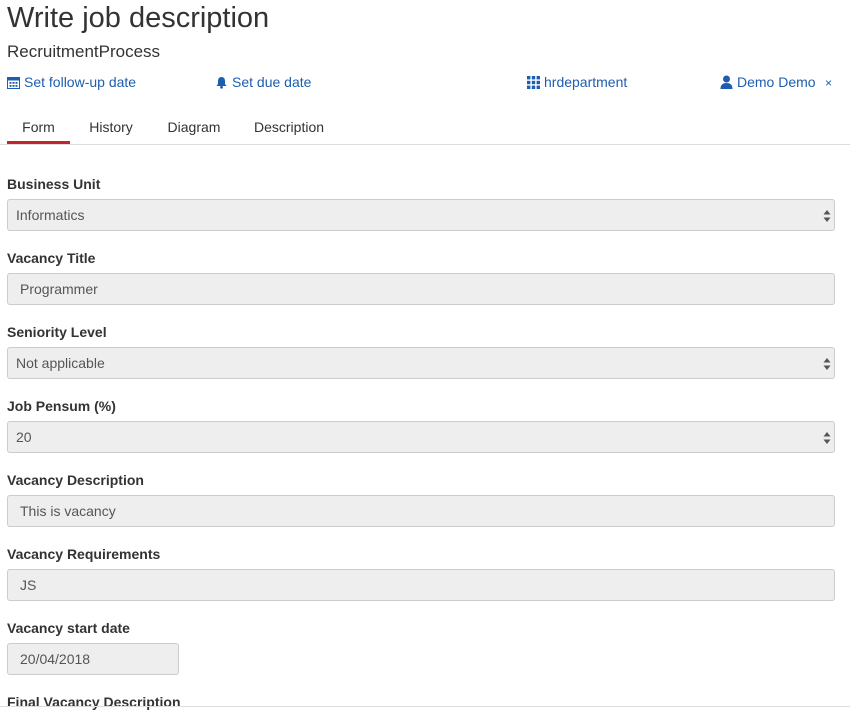  What do you see at coordinates (111, 126) in the screenshot?
I see `tab-history: History` at bounding box center [111, 126].